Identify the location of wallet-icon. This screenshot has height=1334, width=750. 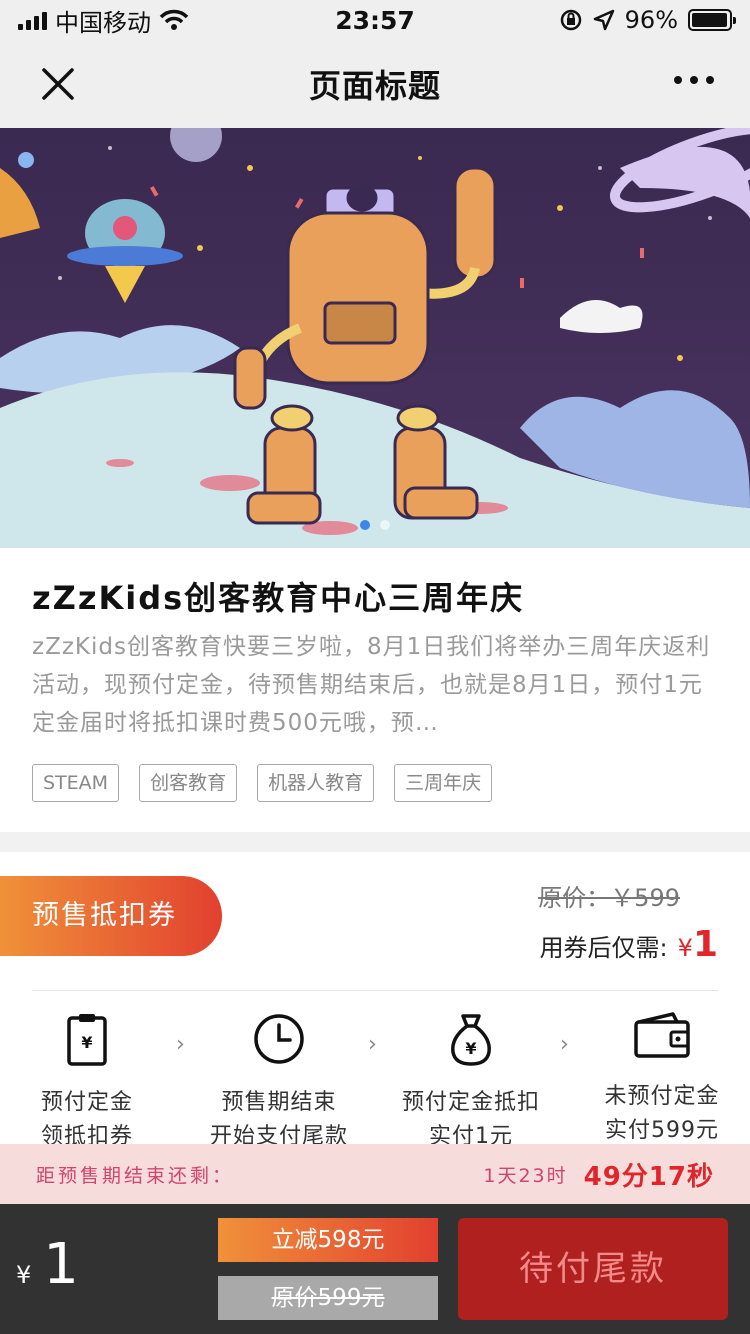
(662, 1035).